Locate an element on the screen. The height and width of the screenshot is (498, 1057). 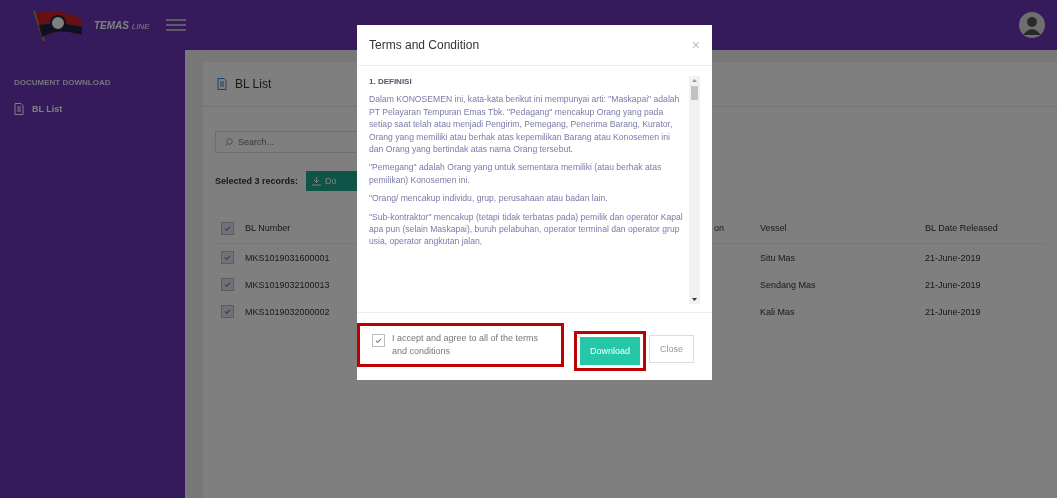
sidebar-item: BL List is located at coordinates (38, 109).